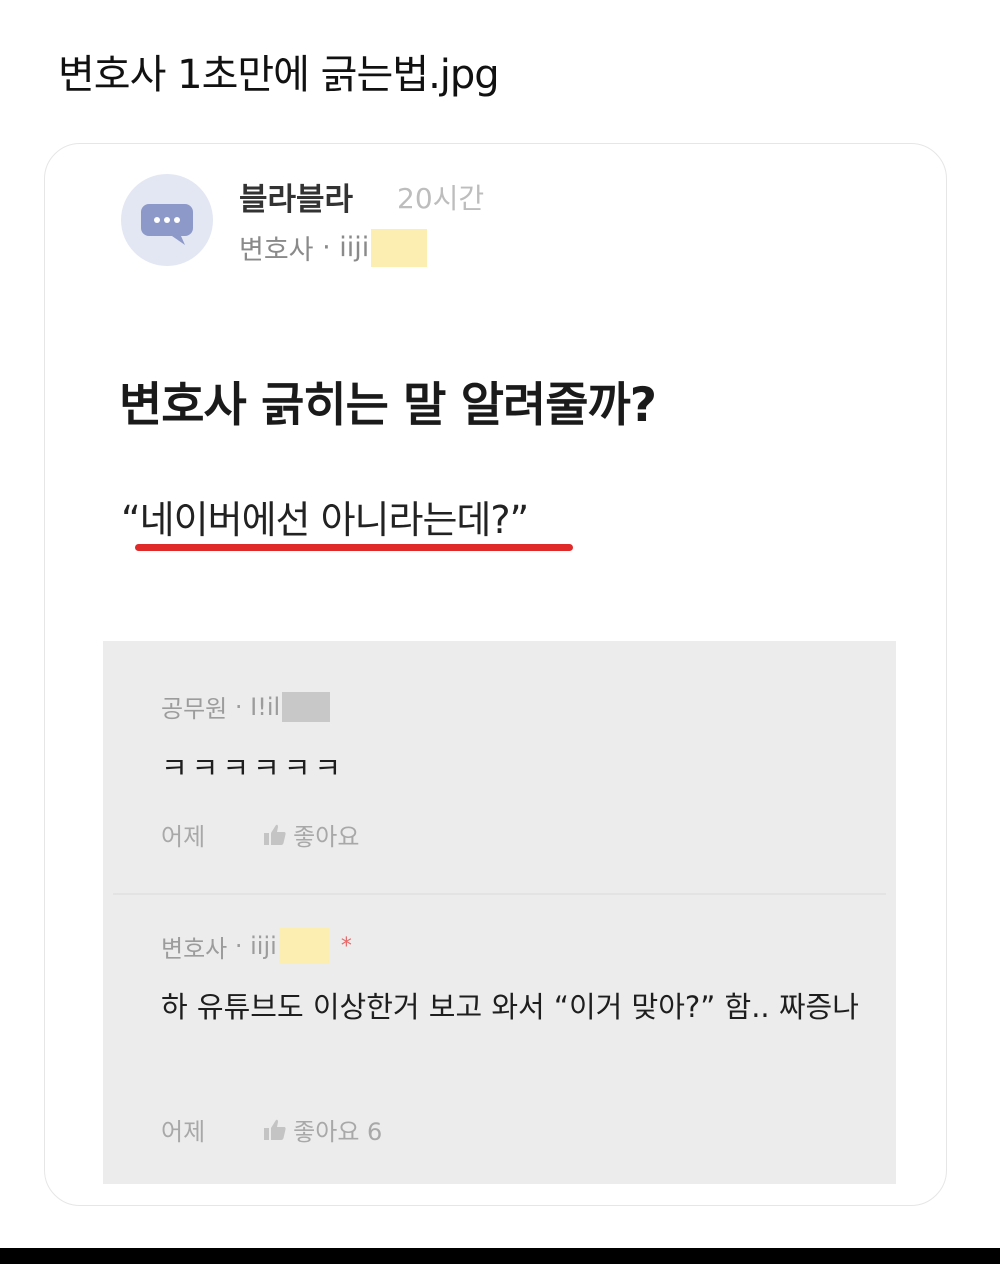 This screenshot has height=1264, width=1000. What do you see at coordinates (279, 75) in the screenshot?
I see `page-title: 변호사 1초만에 긁는법.jpg` at bounding box center [279, 75].